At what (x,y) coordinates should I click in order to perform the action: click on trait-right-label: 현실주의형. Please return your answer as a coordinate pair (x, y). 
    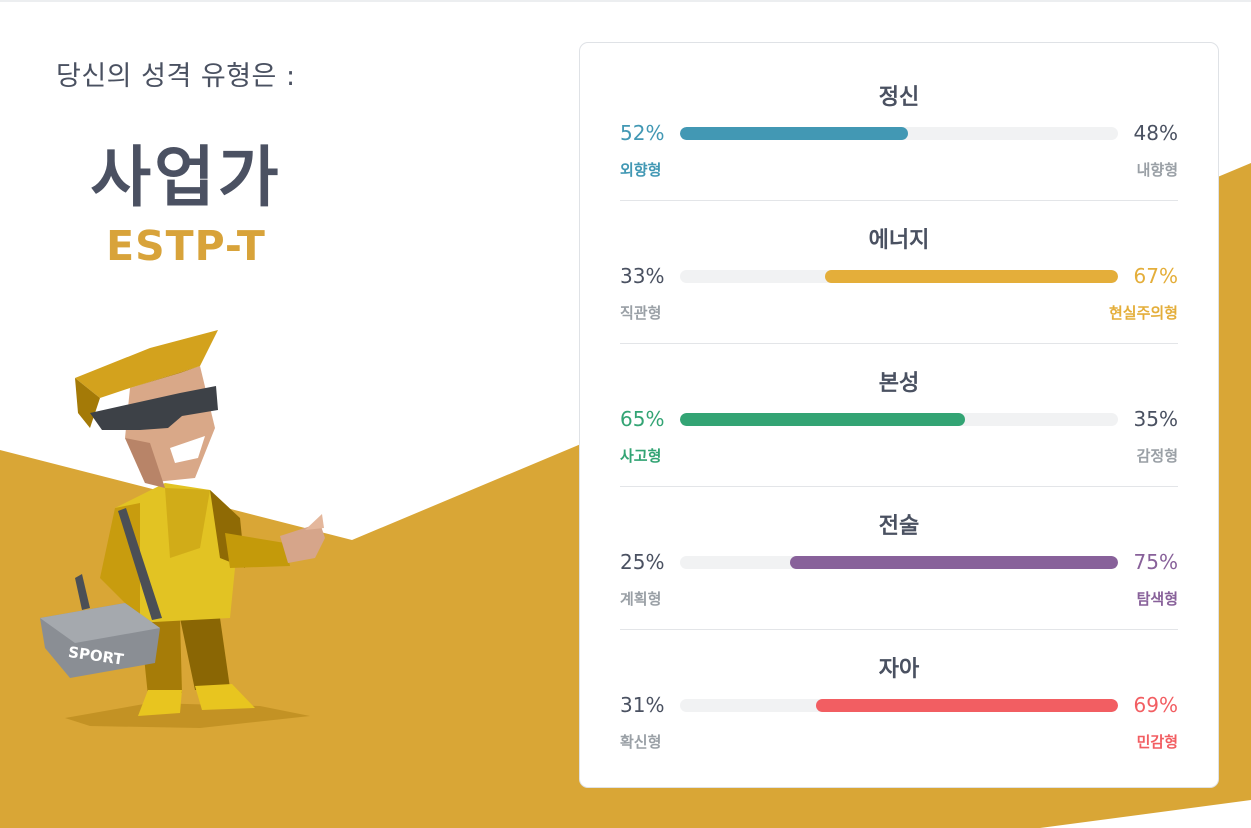
    Looking at the image, I should click on (1143, 313).